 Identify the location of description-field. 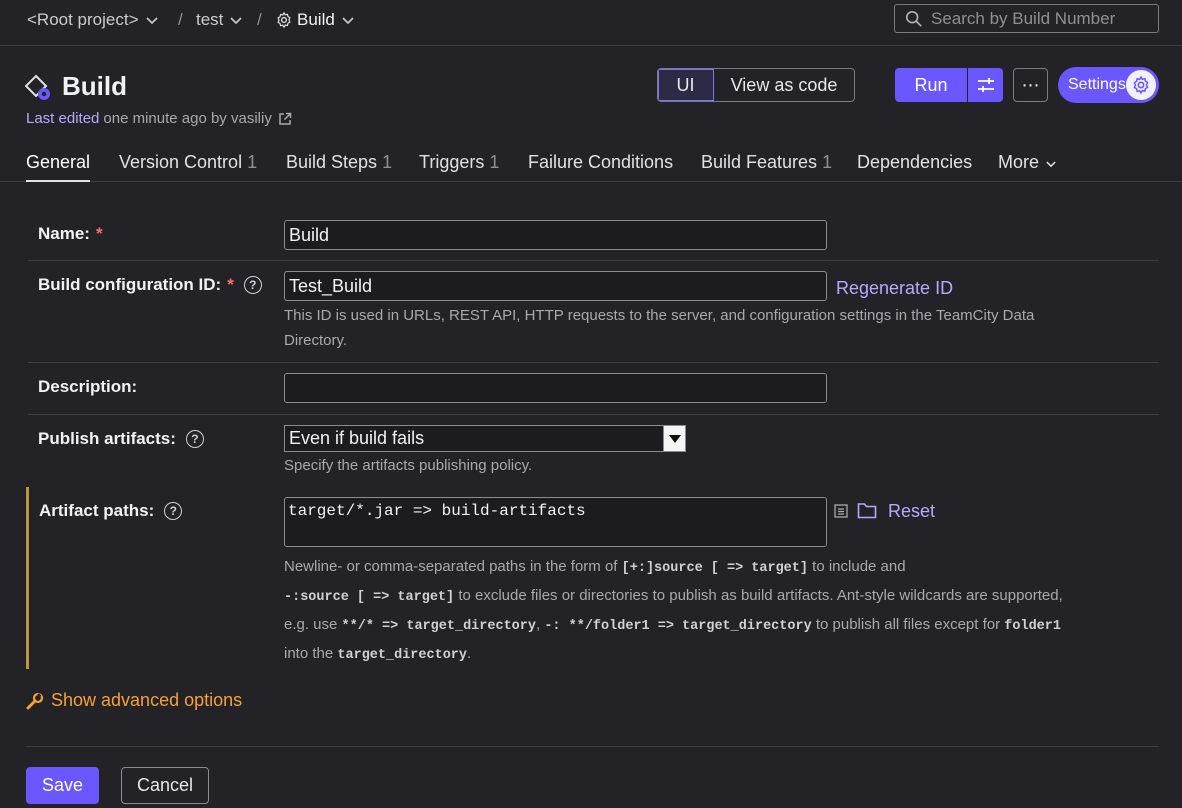
(555, 388).